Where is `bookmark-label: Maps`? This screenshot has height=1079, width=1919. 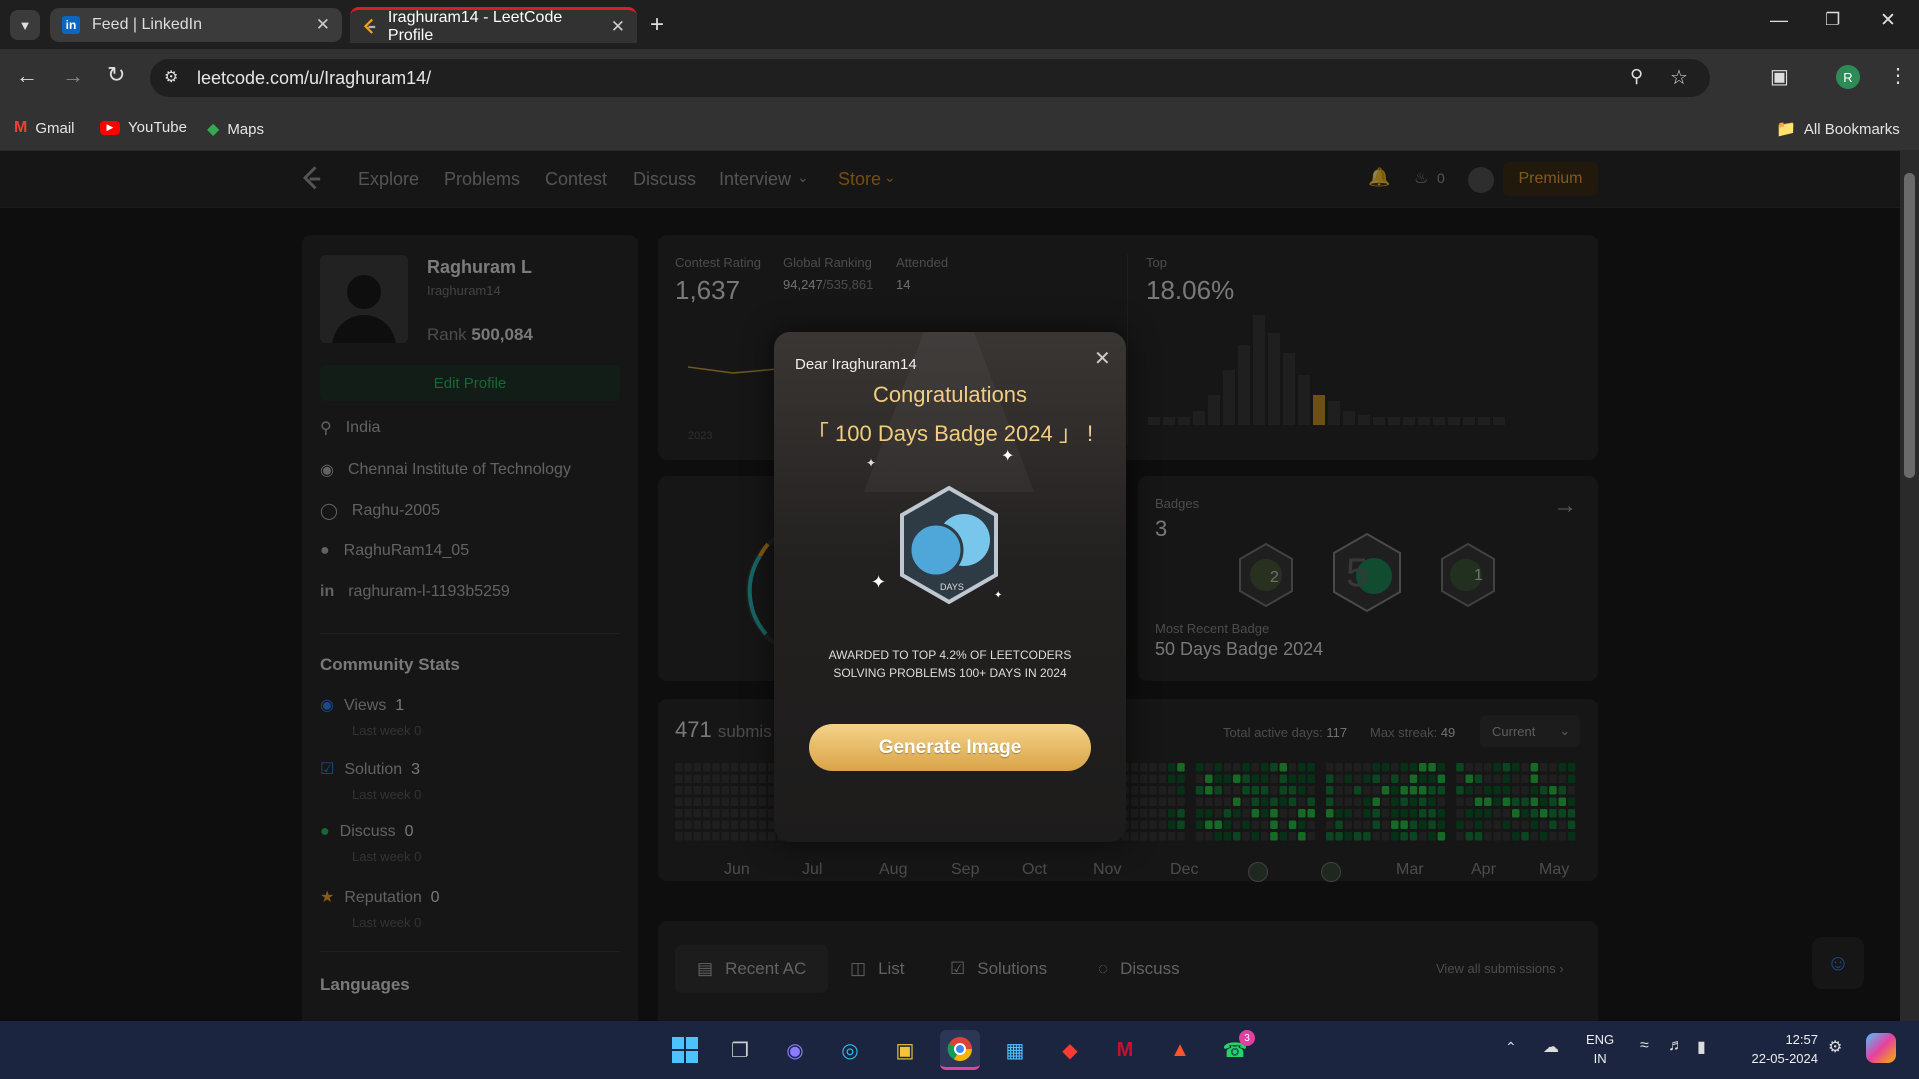
bookmark-label: Maps is located at coordinates (245, 129).